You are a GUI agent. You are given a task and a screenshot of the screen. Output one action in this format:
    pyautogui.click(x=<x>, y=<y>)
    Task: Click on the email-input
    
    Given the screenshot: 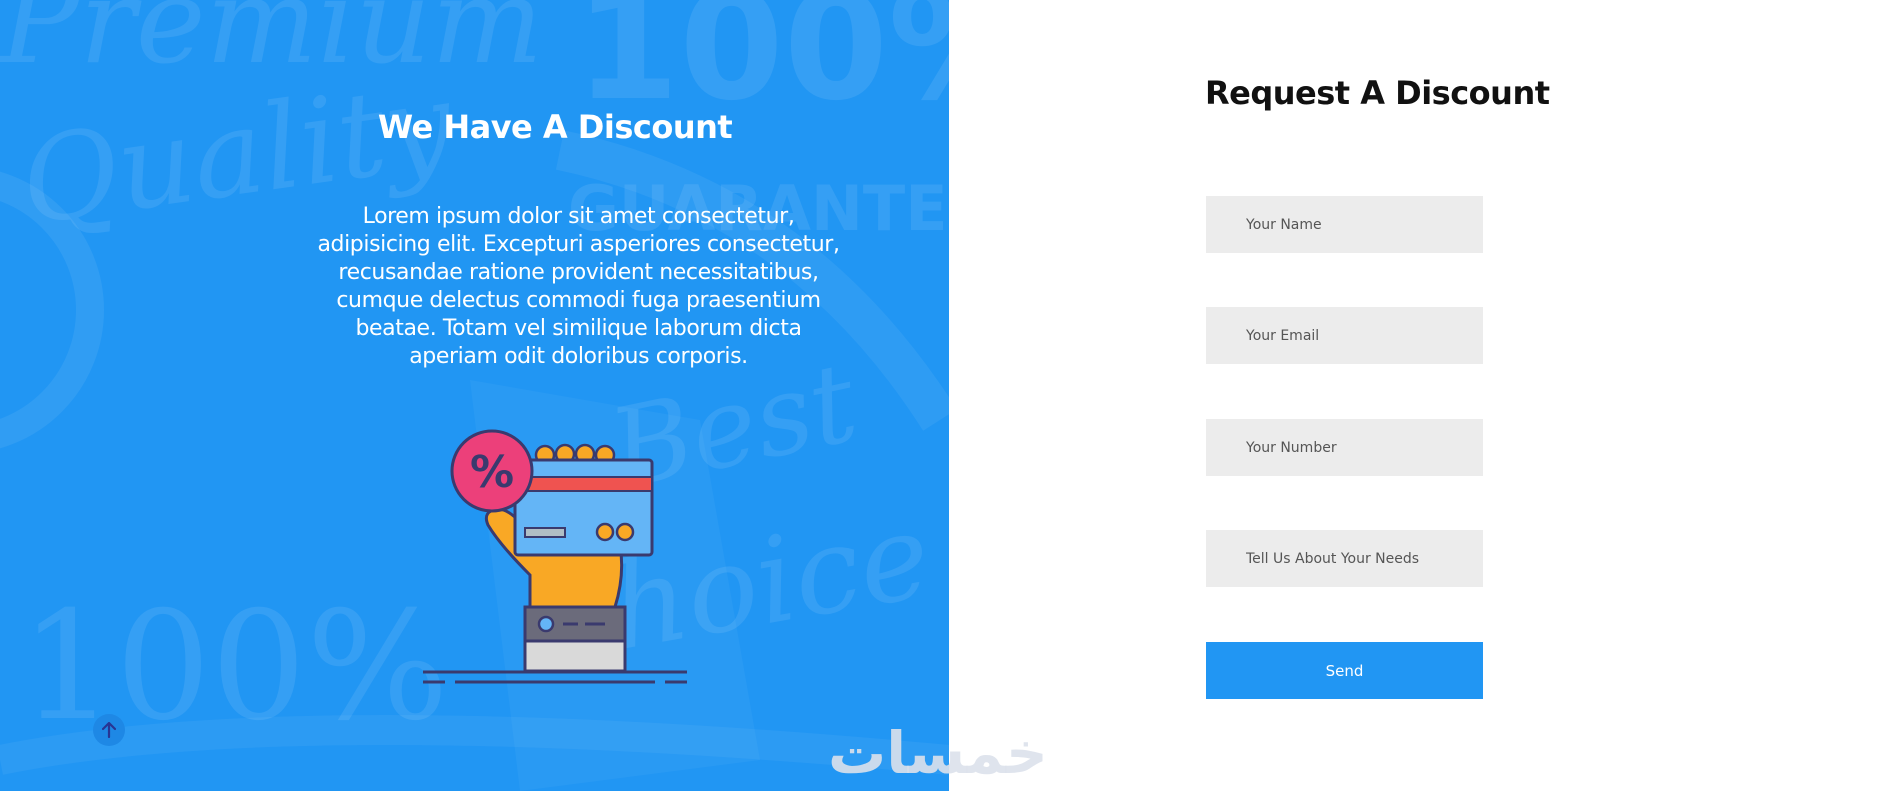 What is the action you would take?
    pyautogui.click(x=1344, y=335)
    